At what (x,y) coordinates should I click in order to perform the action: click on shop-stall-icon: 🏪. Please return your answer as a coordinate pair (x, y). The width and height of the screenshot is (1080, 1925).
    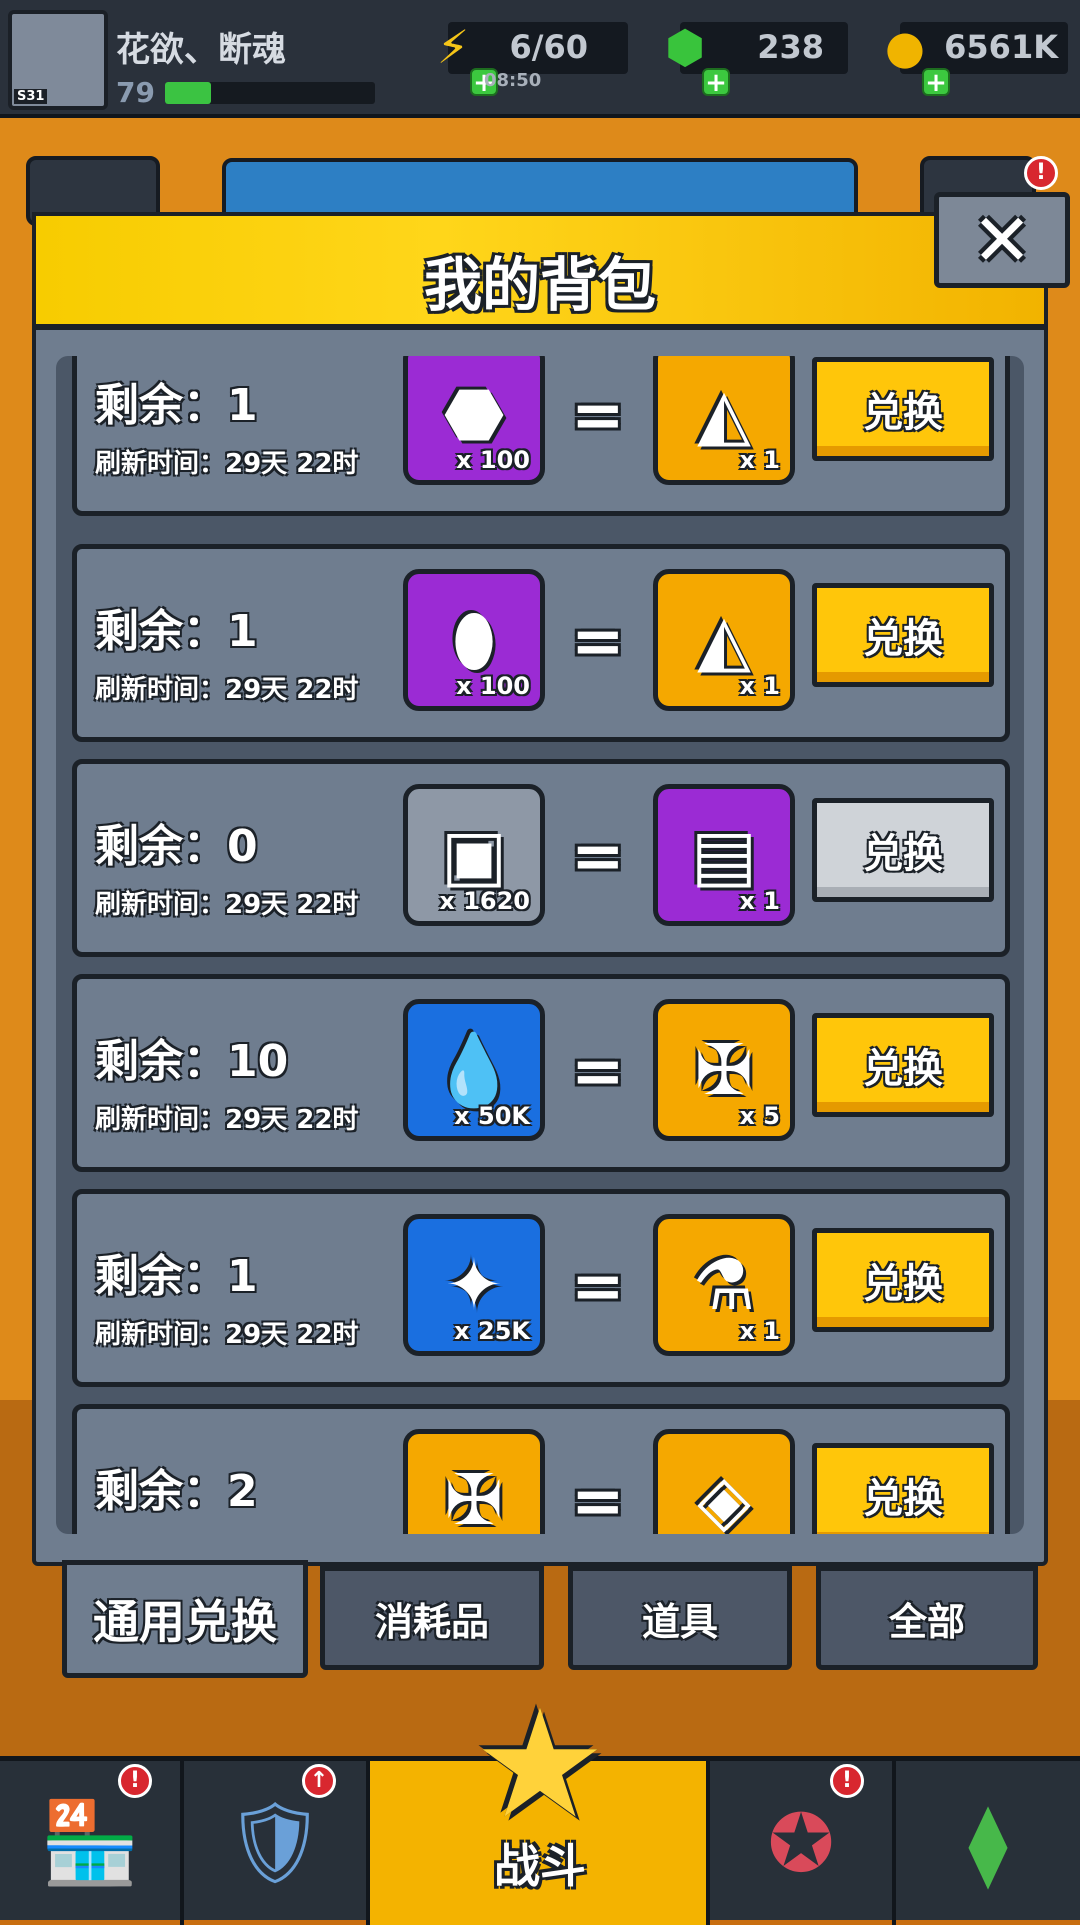
    Looking at the image, I should click on (90, 1842).